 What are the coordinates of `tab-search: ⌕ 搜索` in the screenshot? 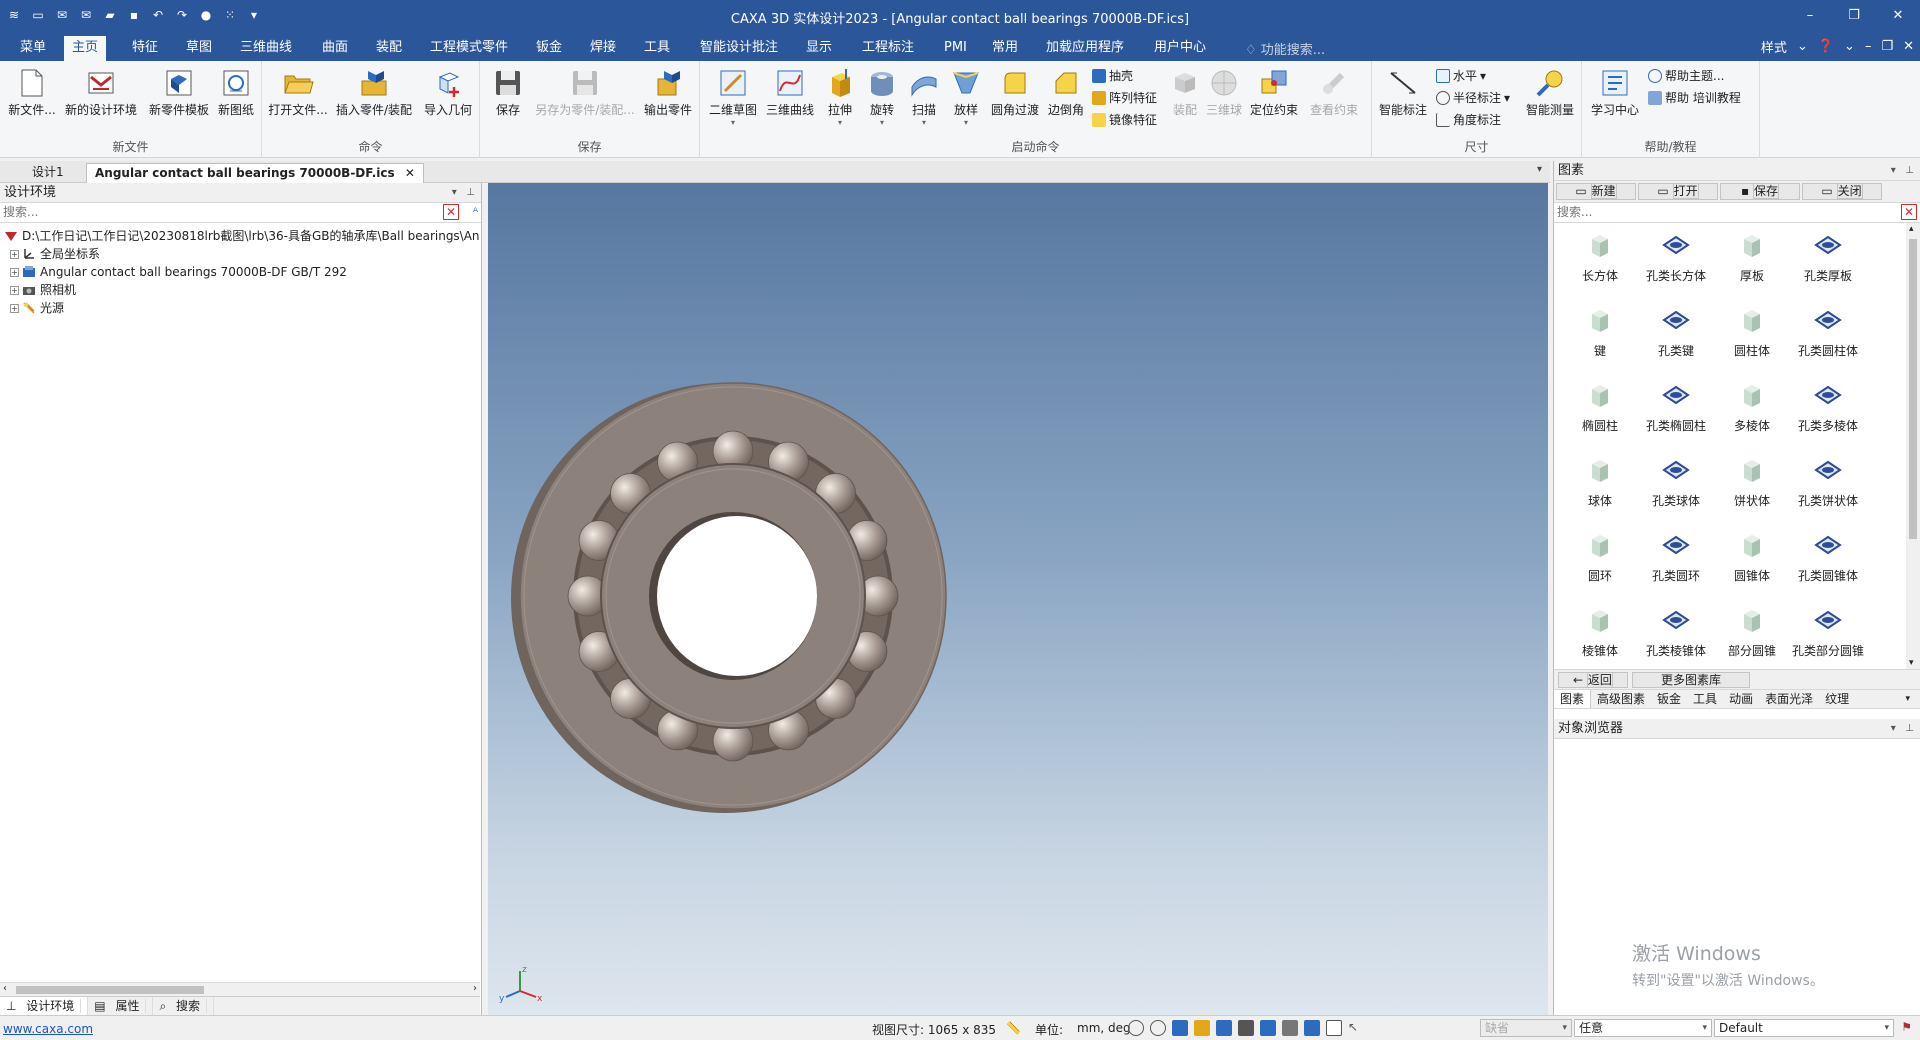 It's located at (184, 1006).